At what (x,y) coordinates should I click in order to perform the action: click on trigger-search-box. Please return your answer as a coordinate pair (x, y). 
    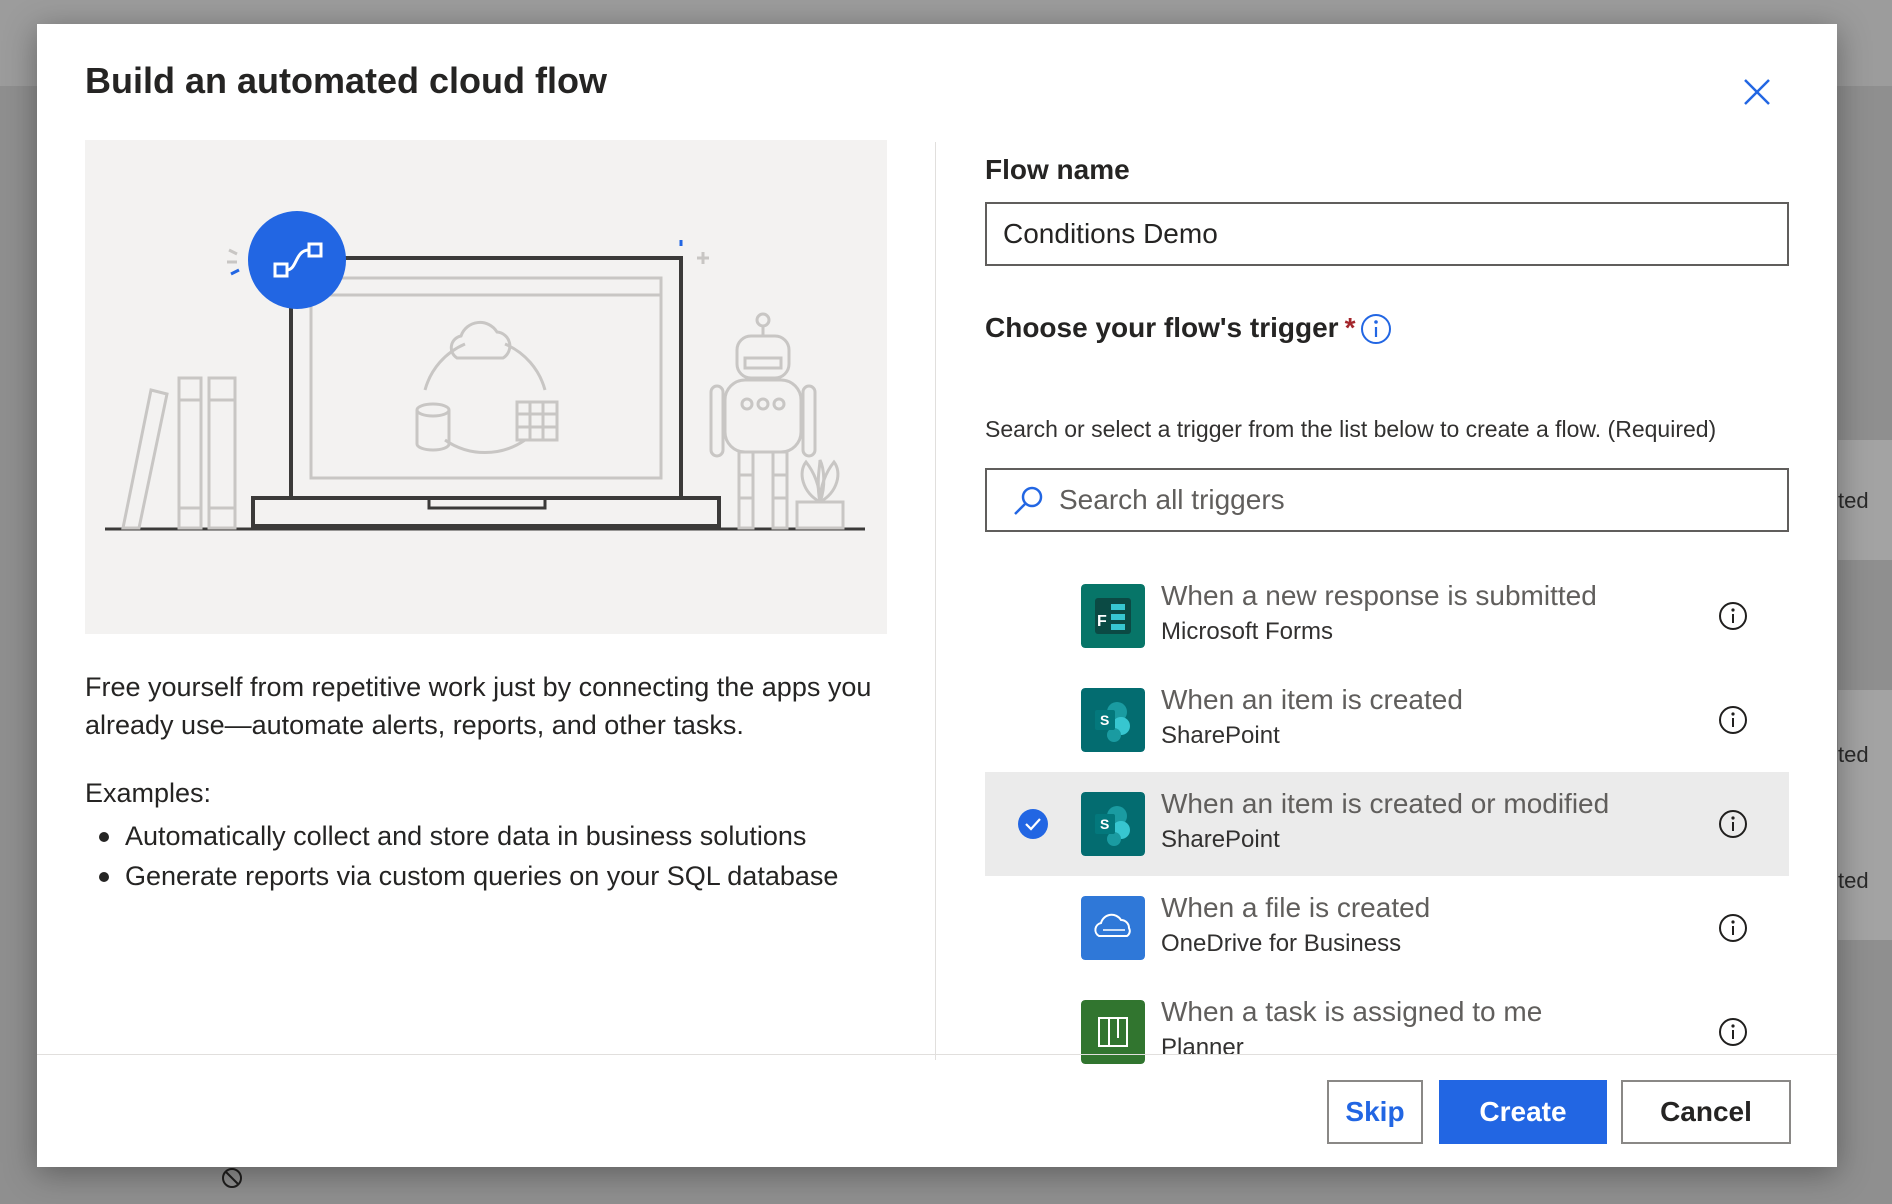
    Looking at the image, I should click on (1387, 500).